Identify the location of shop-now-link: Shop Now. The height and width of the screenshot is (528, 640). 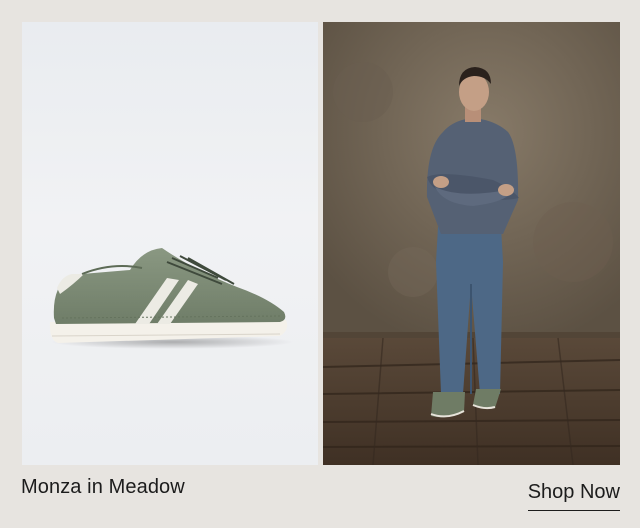
(573, 496).